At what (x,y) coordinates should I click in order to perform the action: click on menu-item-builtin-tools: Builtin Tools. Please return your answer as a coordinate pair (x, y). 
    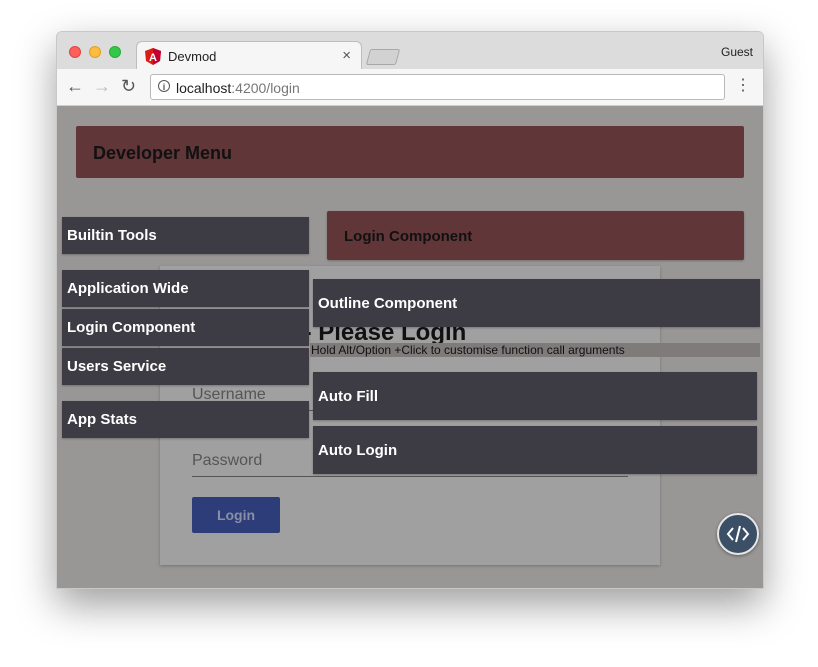
    Looking at the image, I should click on (185, 235).